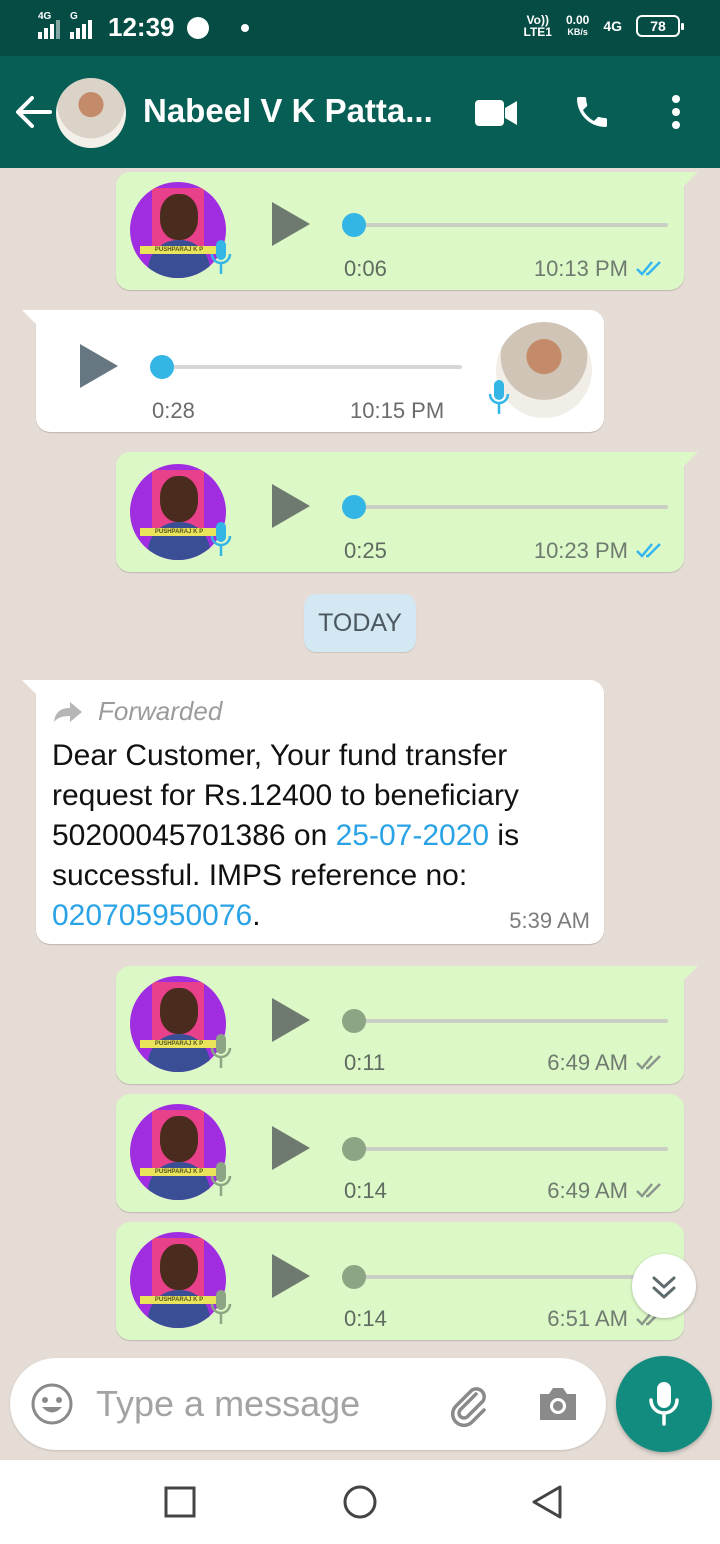  I want to click on phone-icon, so click(592, 112).